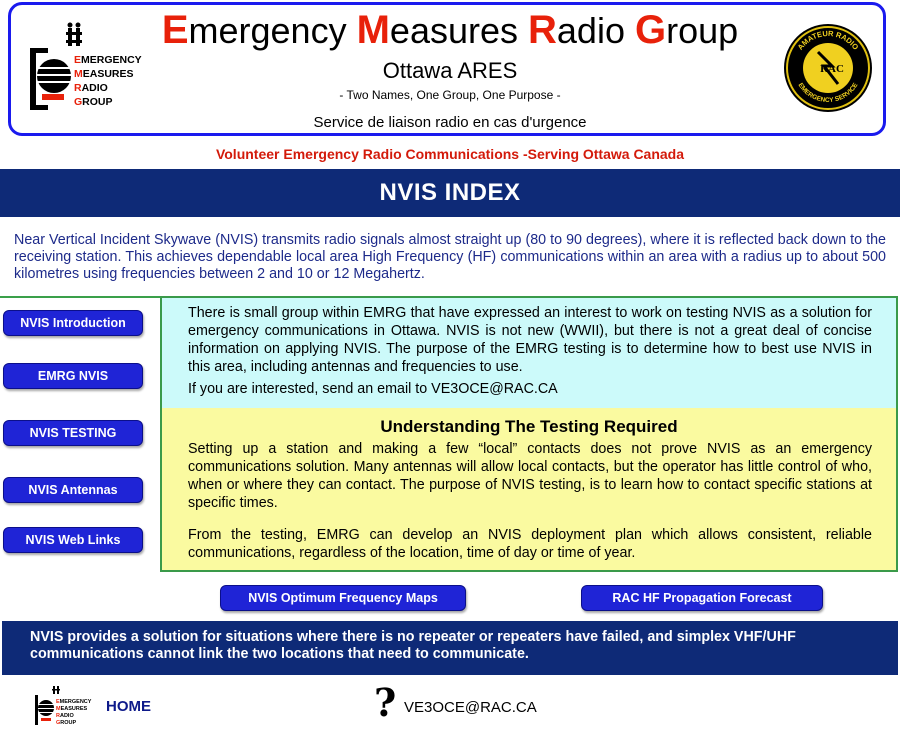 The width and height of the screenshot is (900, 729). Describe the element at coordinates (686, 30) in the screenshot. I see `title-word-4: Group` at that location.